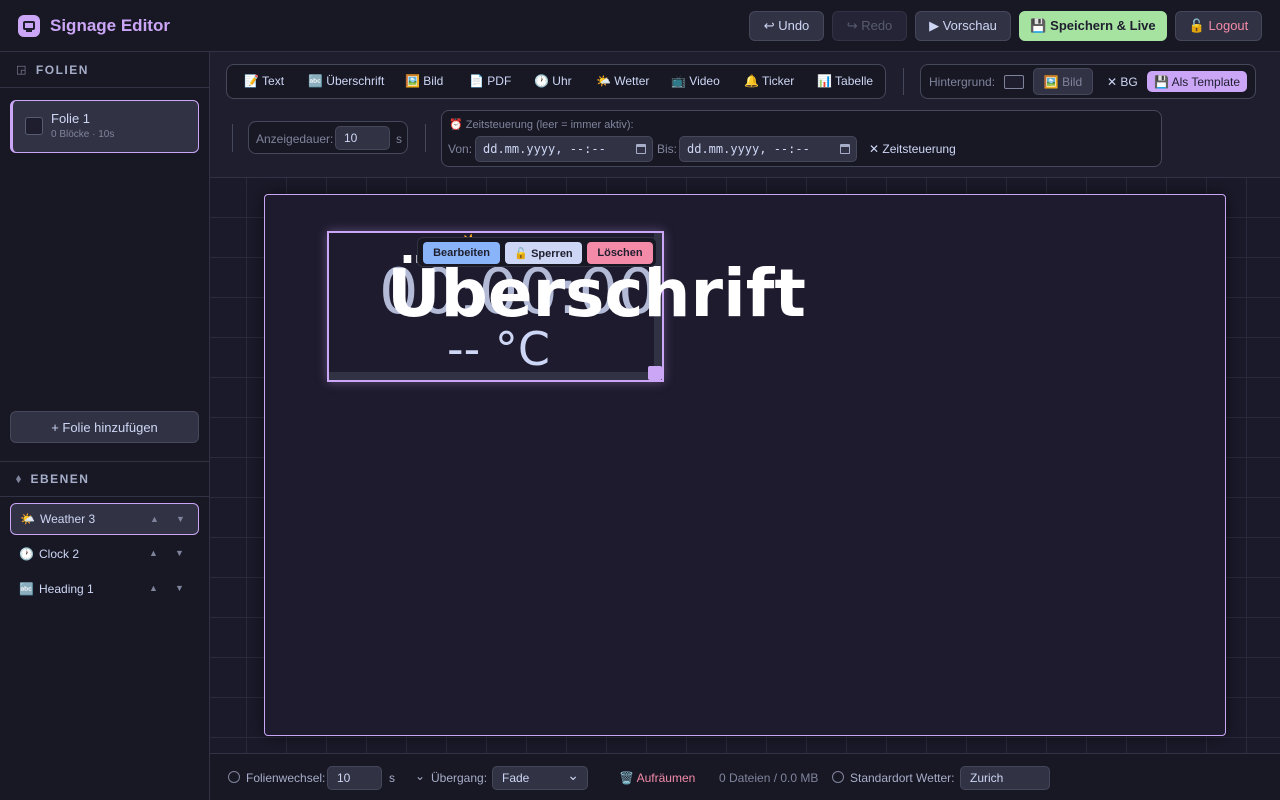 Image resolution: width=1280 pixels, height=800 pixels. What do you see at coordinates (26, 589) in the screenshot?
I see `heading-icon: 🔤` at bounding box center [26, 589].